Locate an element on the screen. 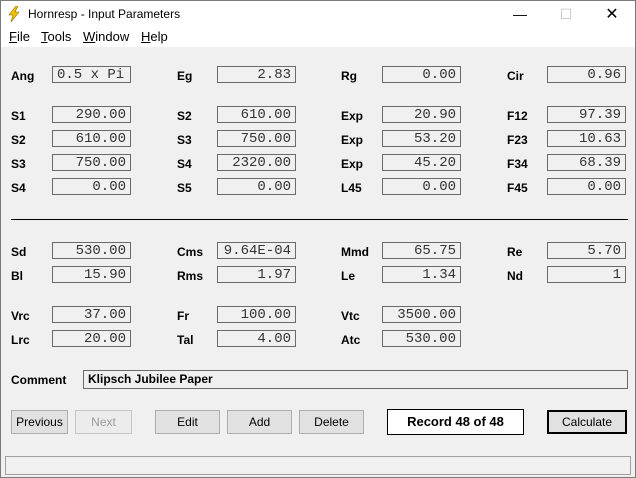 This screenshot has height=478, width=636. label-s3: S3 is located at coordinates (18, 164).